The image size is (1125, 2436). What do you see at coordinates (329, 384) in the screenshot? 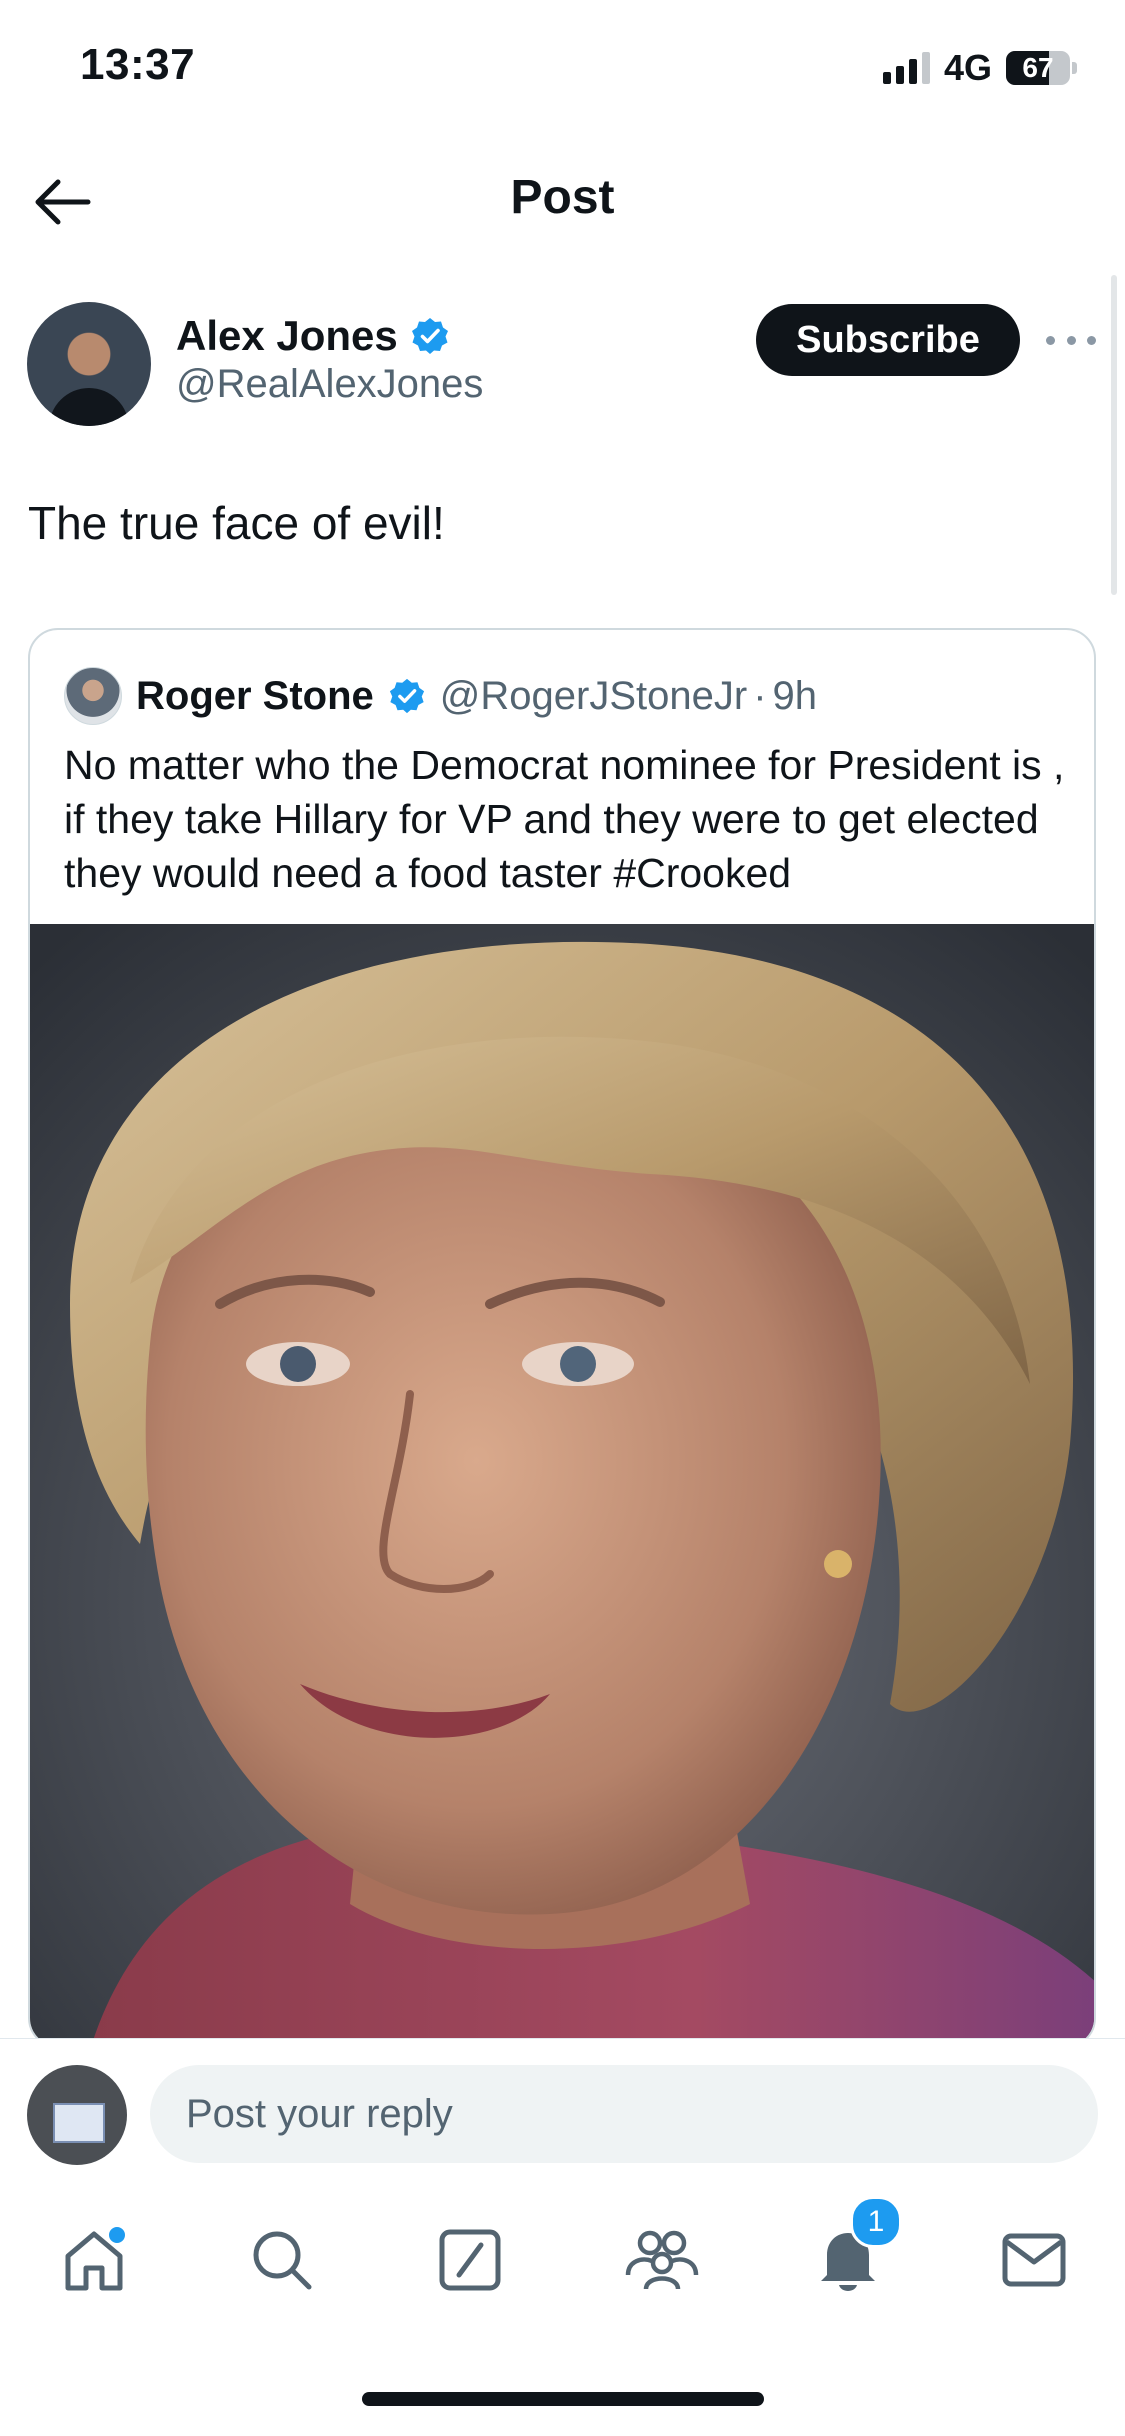
I see `author-handle: @RealAlexJones` at bounding box center [329, 384].